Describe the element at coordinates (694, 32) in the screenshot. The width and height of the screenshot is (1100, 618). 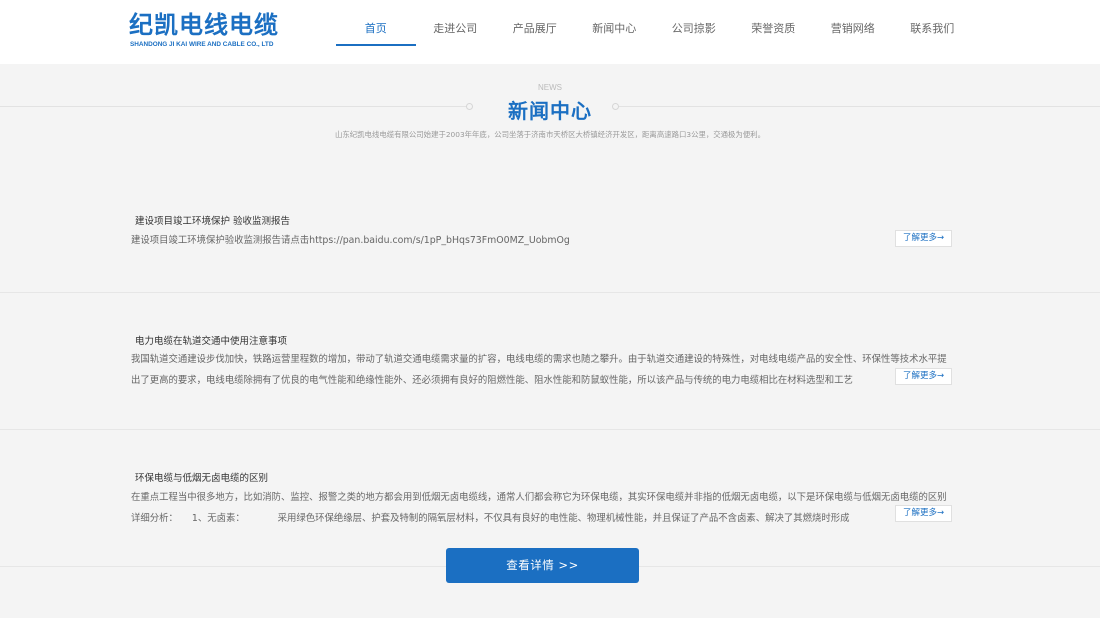
I see `nav-item-gallery: 公司掠影` at that location.